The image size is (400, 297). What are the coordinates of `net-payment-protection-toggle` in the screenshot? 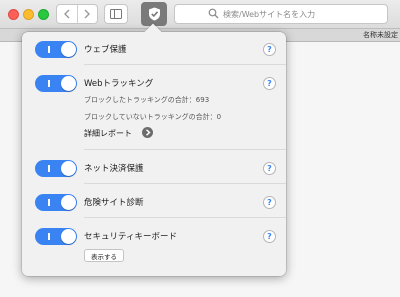 It's located at (56, 168).